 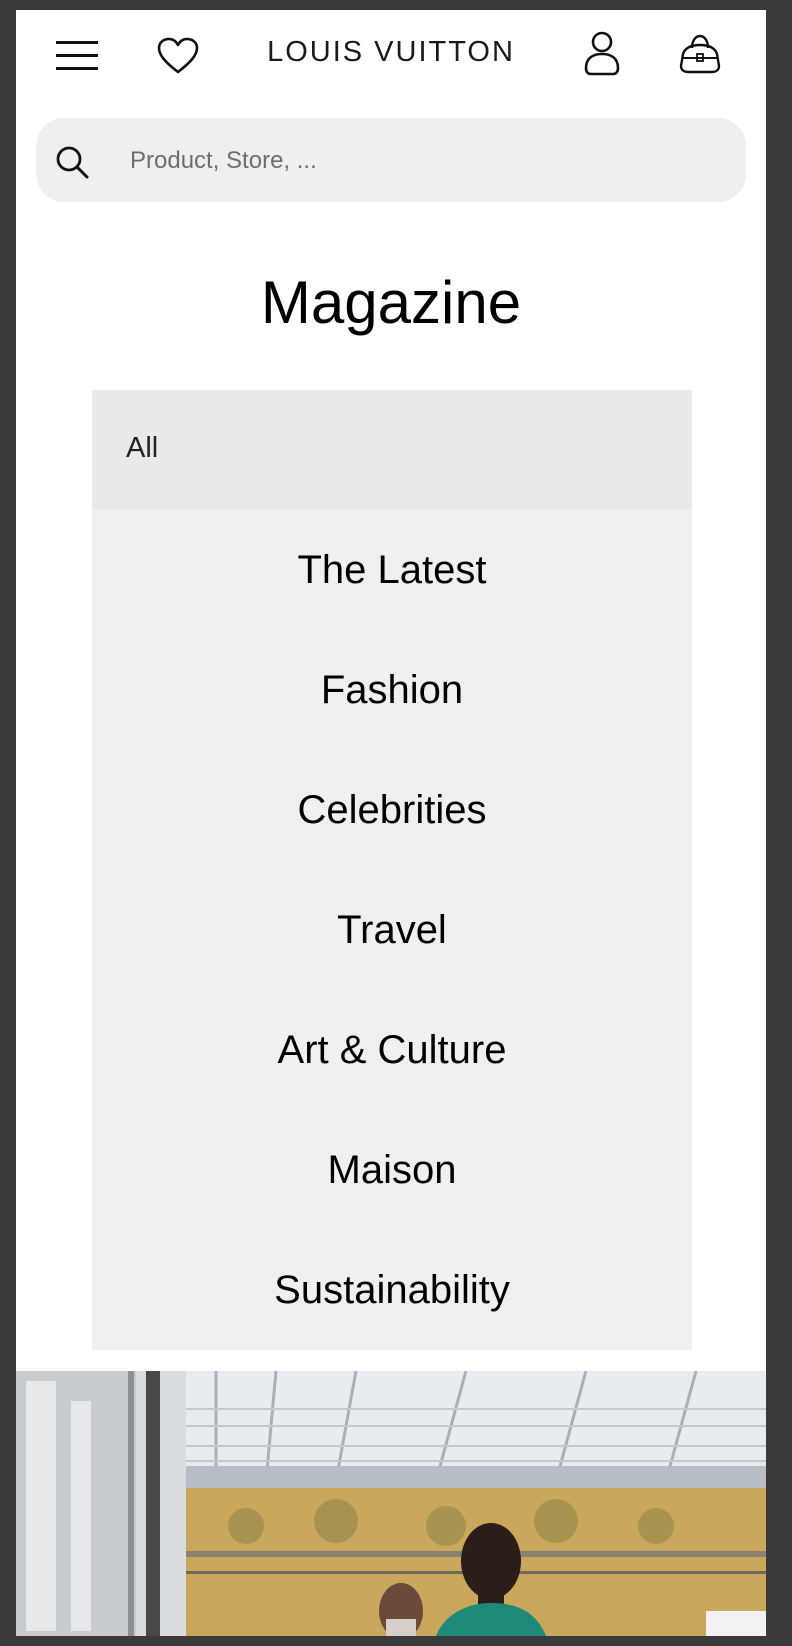 What do you see at coordinates (142, 448) in the screenshot?
I see `category-selected-label: All` at bounding box center [142, 448].